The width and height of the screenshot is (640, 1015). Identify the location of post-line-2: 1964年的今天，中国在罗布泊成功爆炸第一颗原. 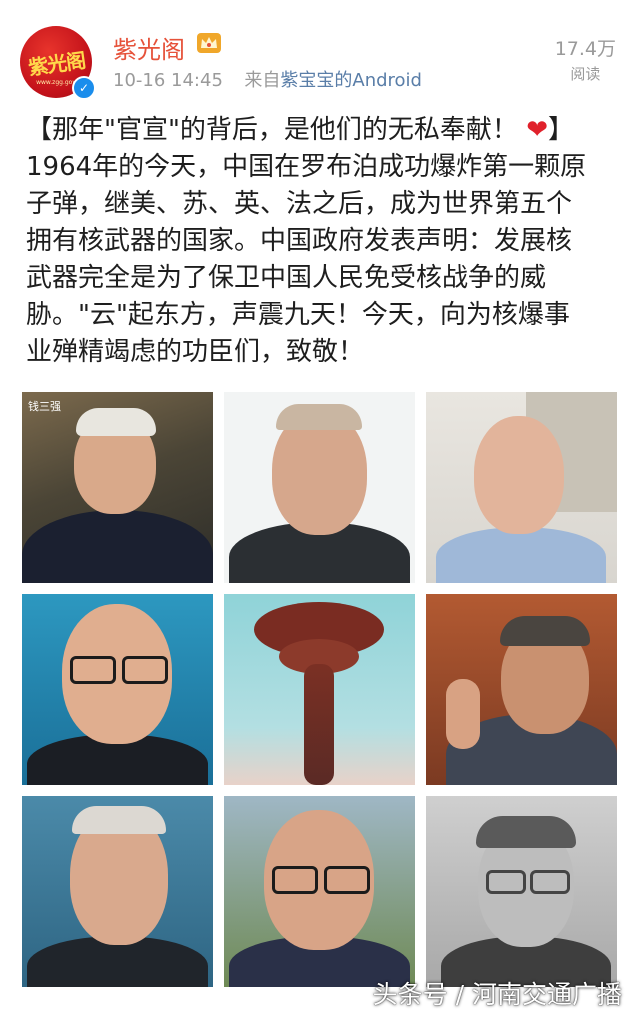
(306, 167).